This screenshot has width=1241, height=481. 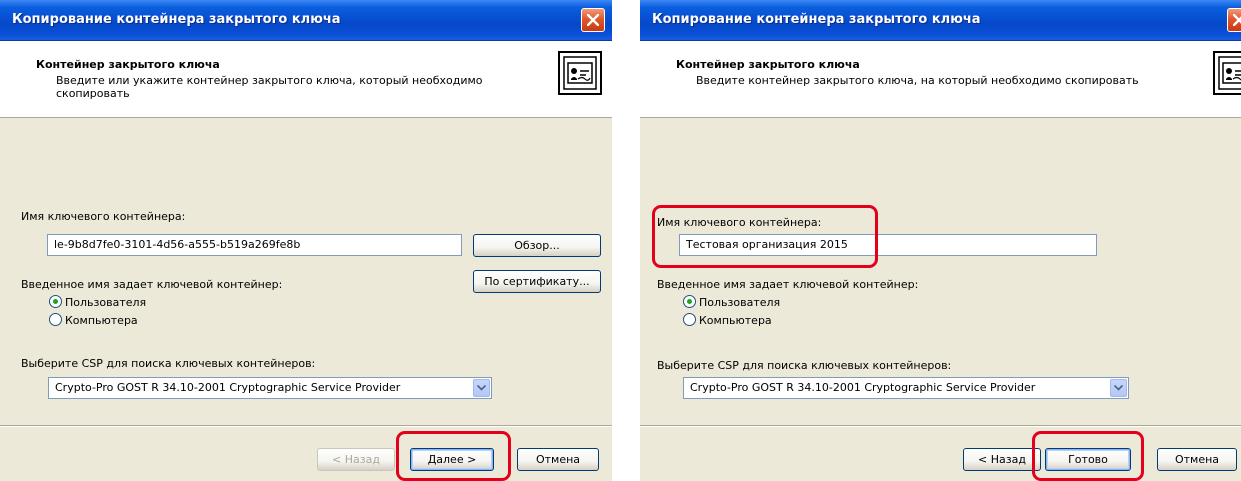 What do you see at coordinates (103, 216) in the screenshot?
I see `container-name-label: Имя ключевого контейнера:` at bounding box center [103, 216].